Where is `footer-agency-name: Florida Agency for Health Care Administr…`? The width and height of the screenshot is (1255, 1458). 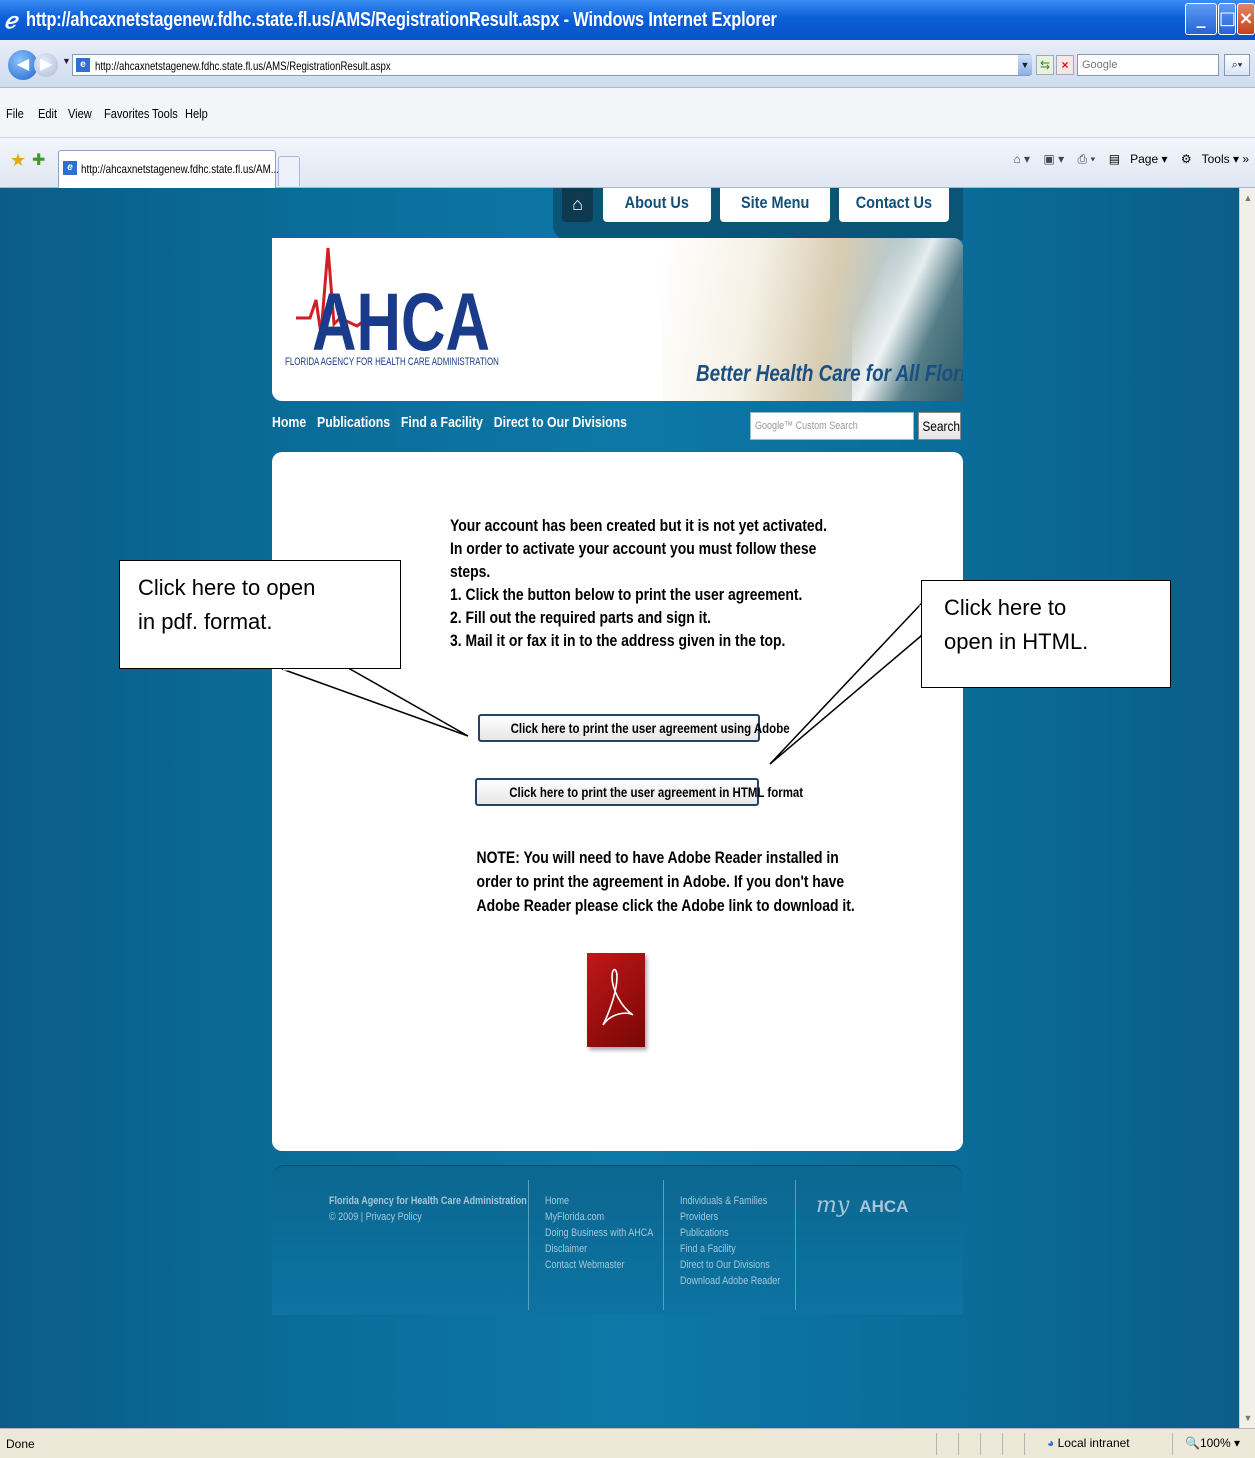 footer-agency-name: Florida Agency for Health Care Administr… is located at coordinates (428, 1201).